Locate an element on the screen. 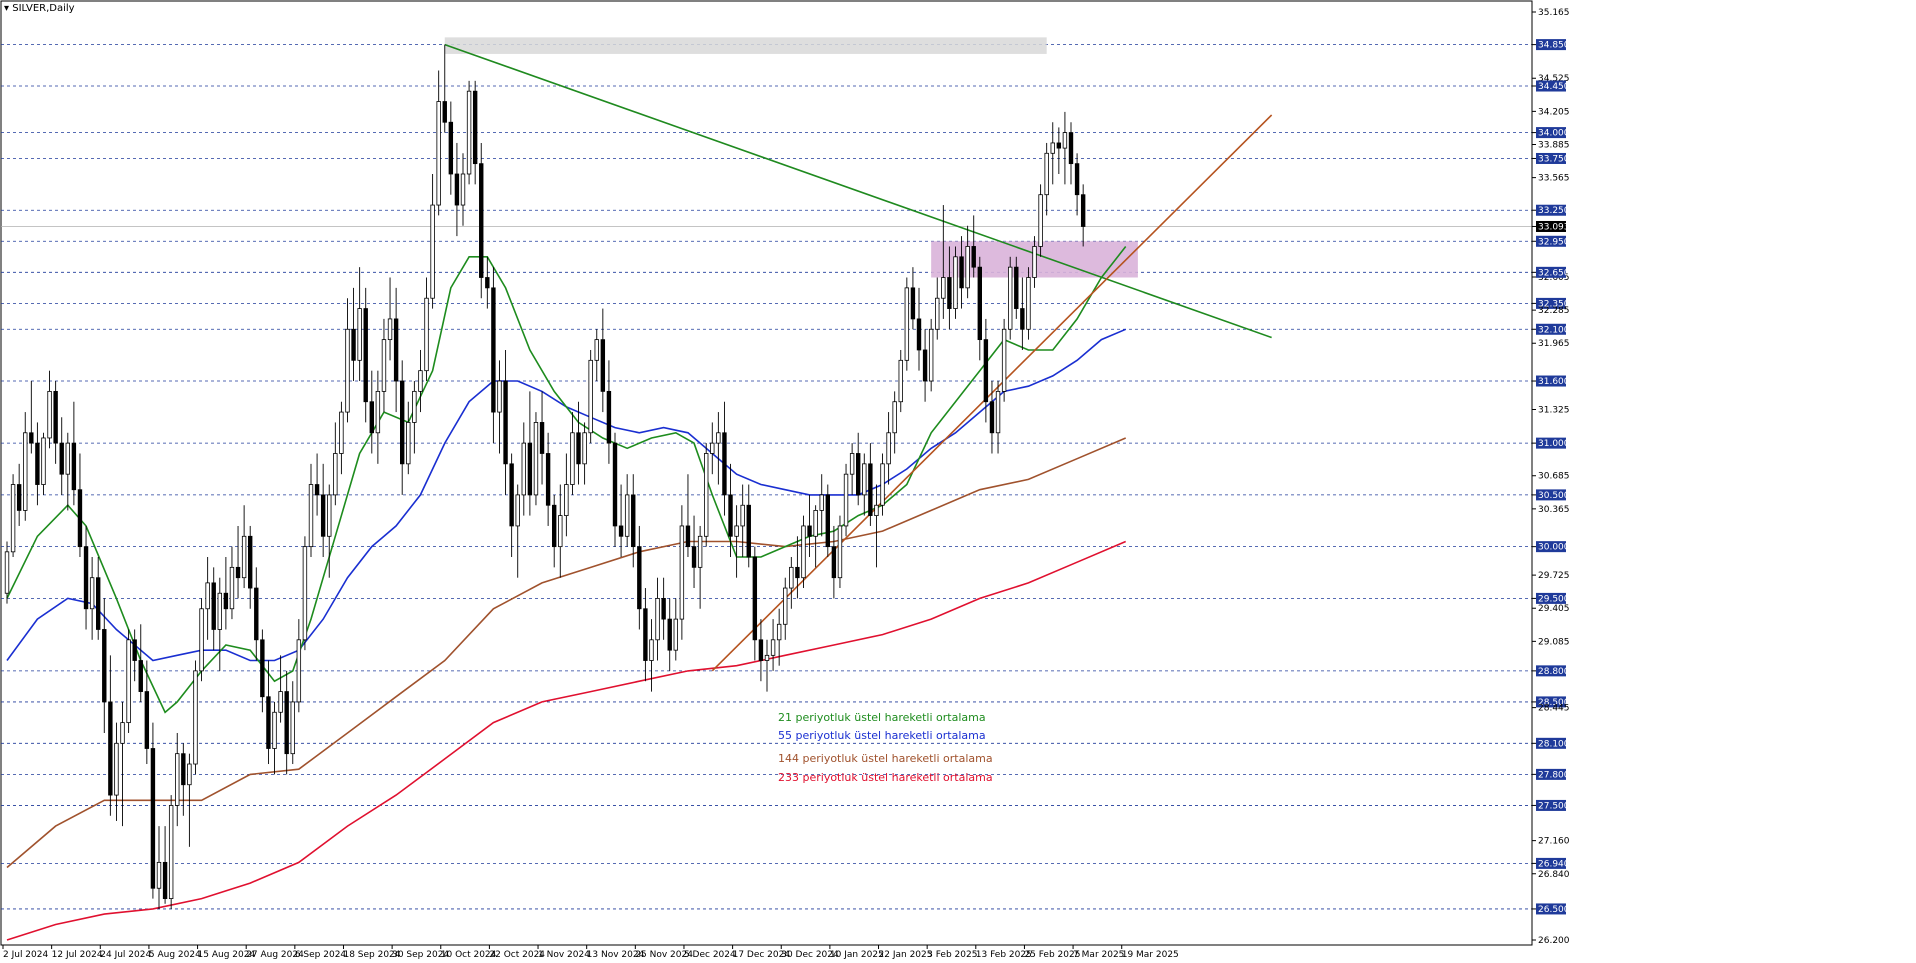  y-tick-label: 29.725 is located at coordinates (1554, 576).